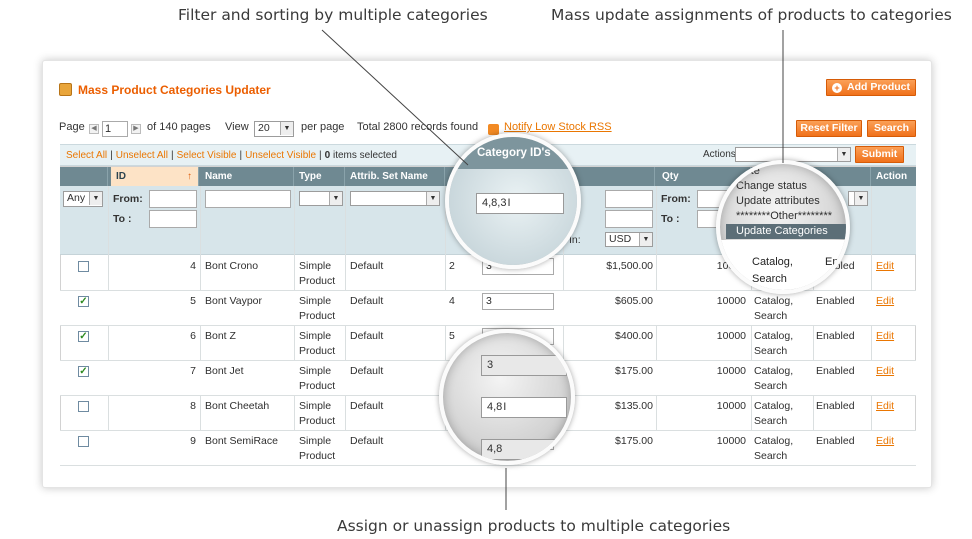 Image resolution: width=972 pixels, height=539 pixels. I want to click on actions-select: ▼, so click(793, 154).